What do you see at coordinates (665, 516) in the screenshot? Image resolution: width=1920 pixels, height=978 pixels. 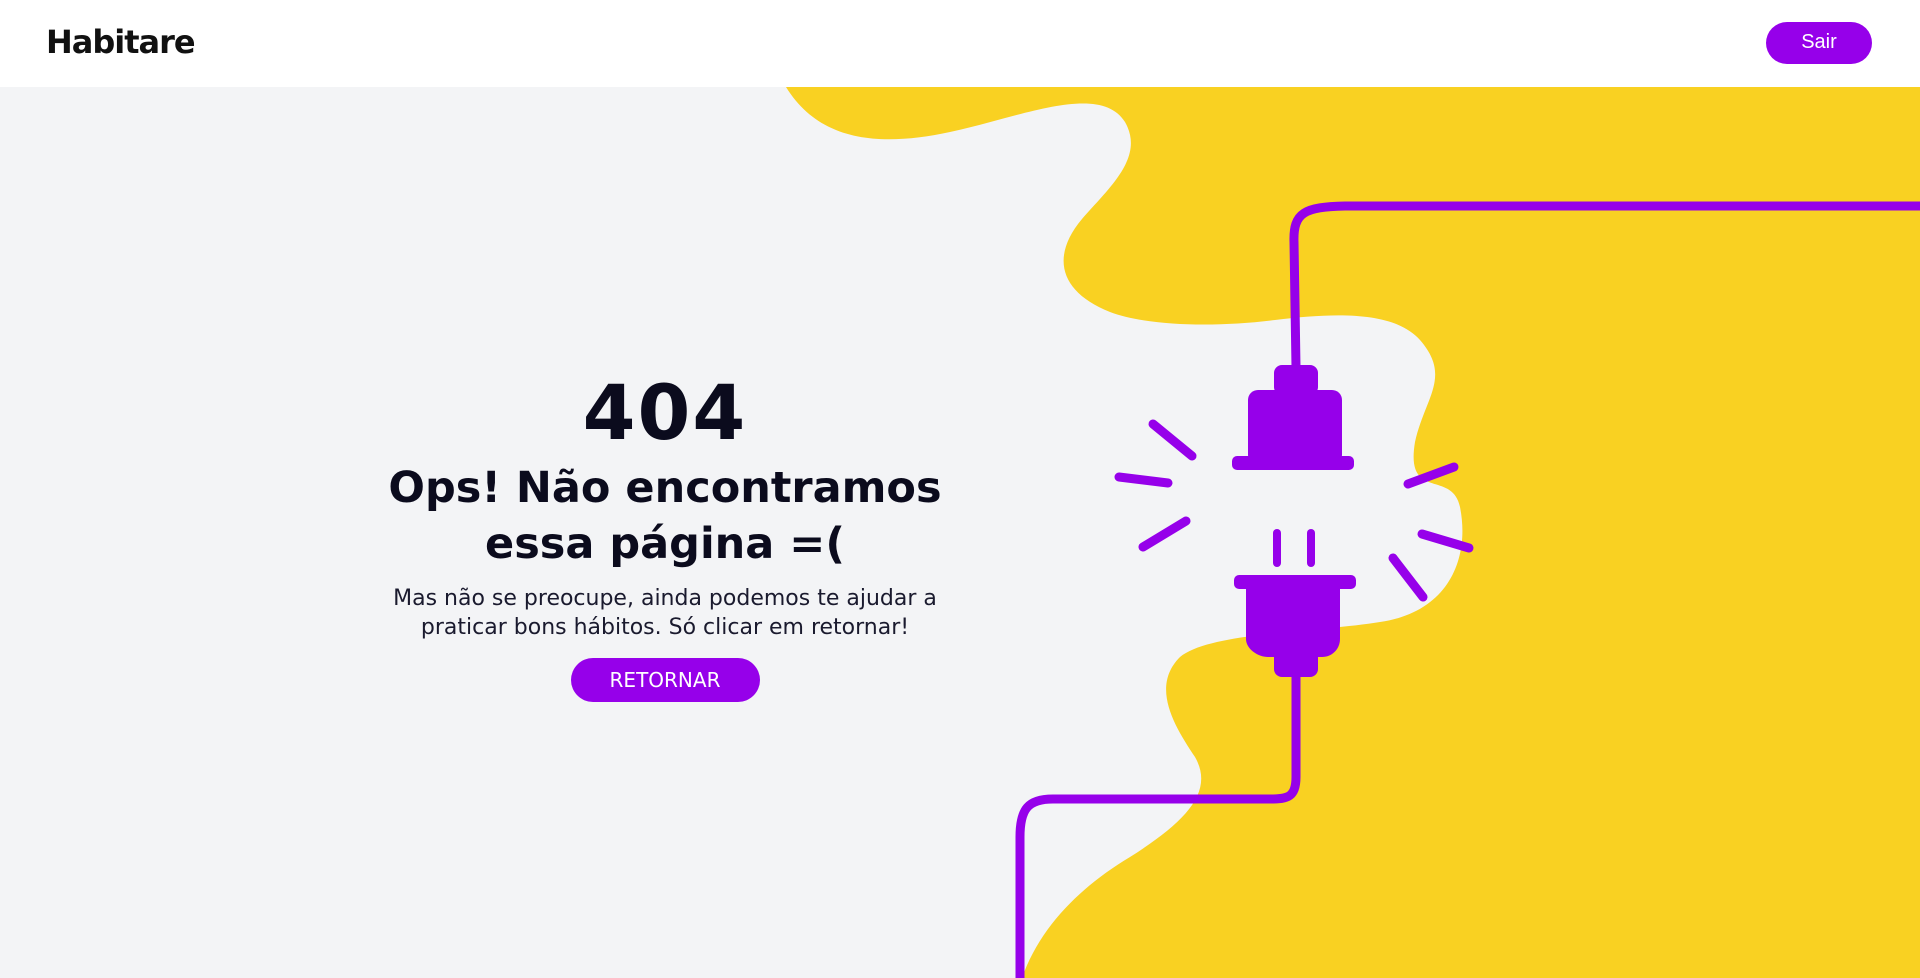 I see `error-title: Ops! Não encontramos essa página =(` at bounding box center [665, 516].